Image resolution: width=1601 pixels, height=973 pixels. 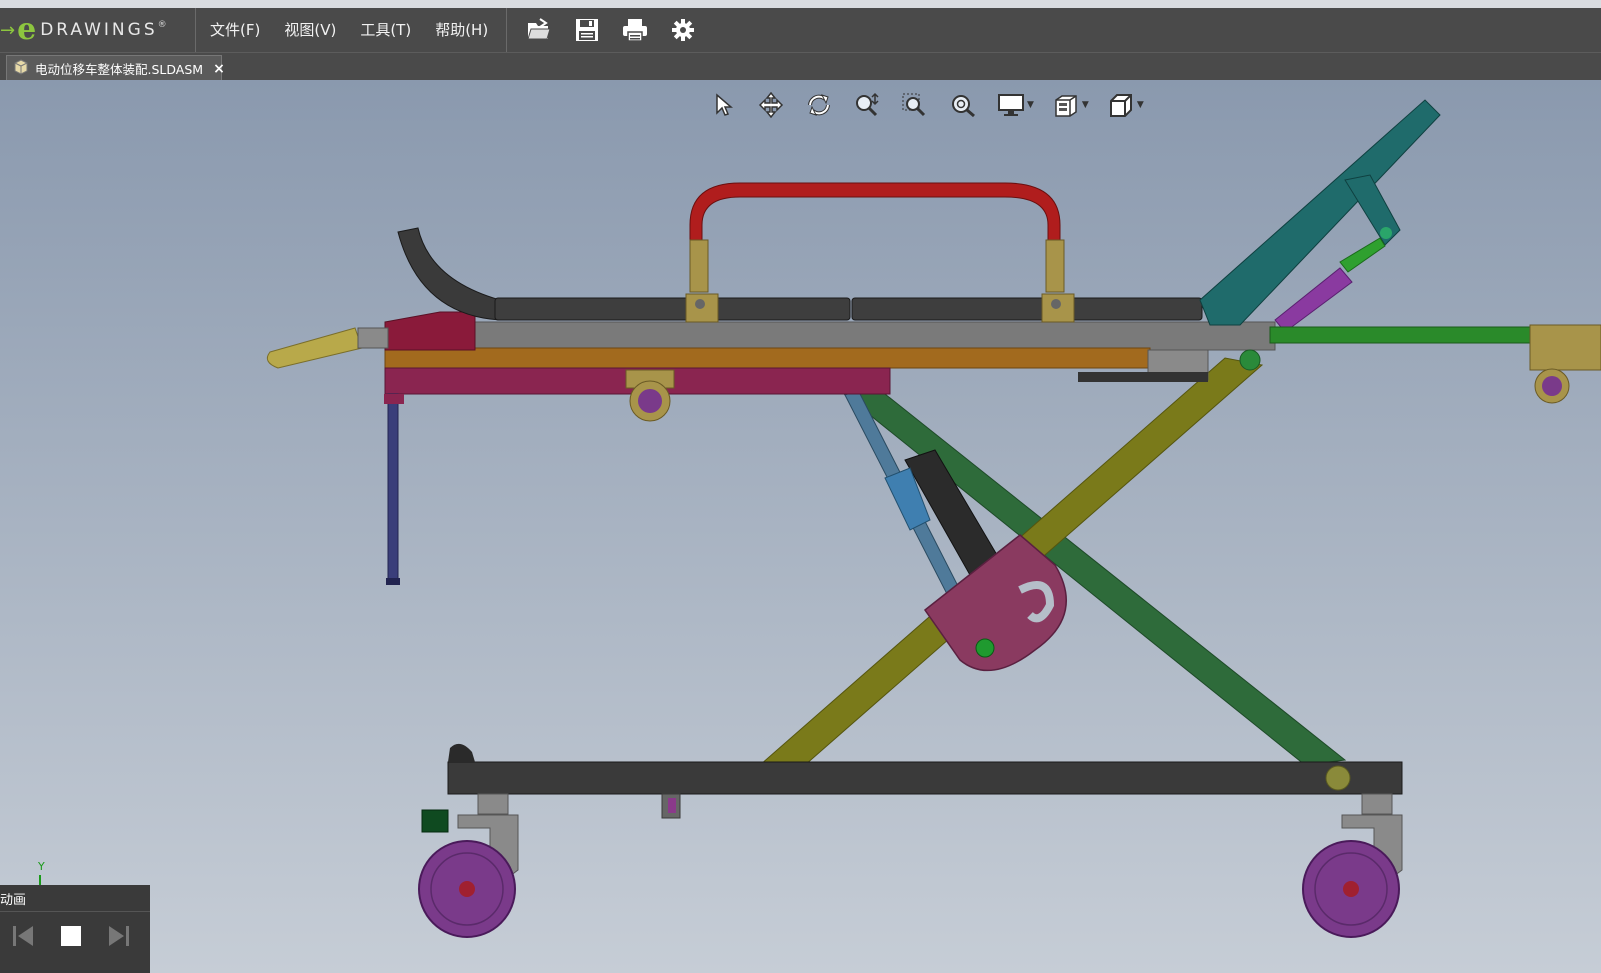 What do you see at coordinates (800, 66) in the screenshot?
I see `document-tab-bar: 电动位移车整体装配.SLDASM ×` at bounding box center [800, 66].